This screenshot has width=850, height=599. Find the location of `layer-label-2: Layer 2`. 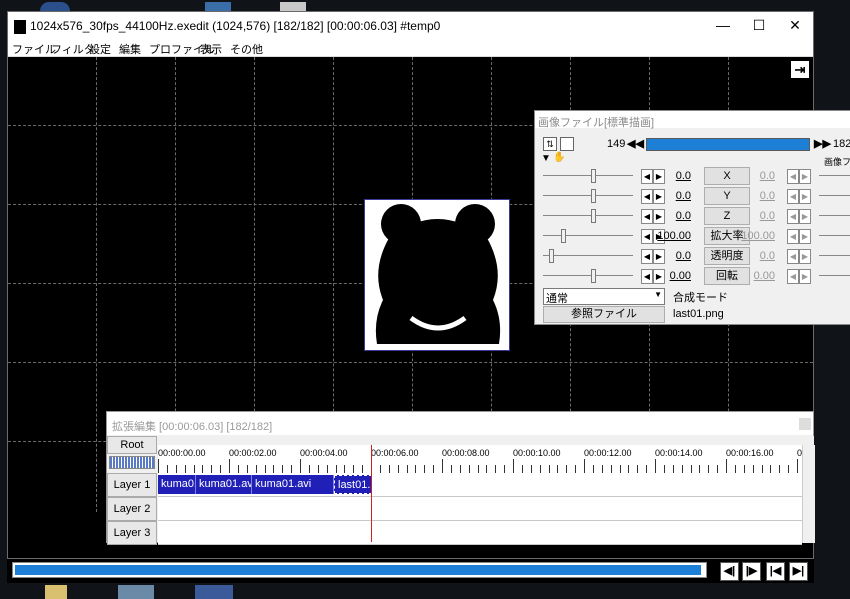

layer-label-2: Layer 2 is located at coordinates (132, 509).